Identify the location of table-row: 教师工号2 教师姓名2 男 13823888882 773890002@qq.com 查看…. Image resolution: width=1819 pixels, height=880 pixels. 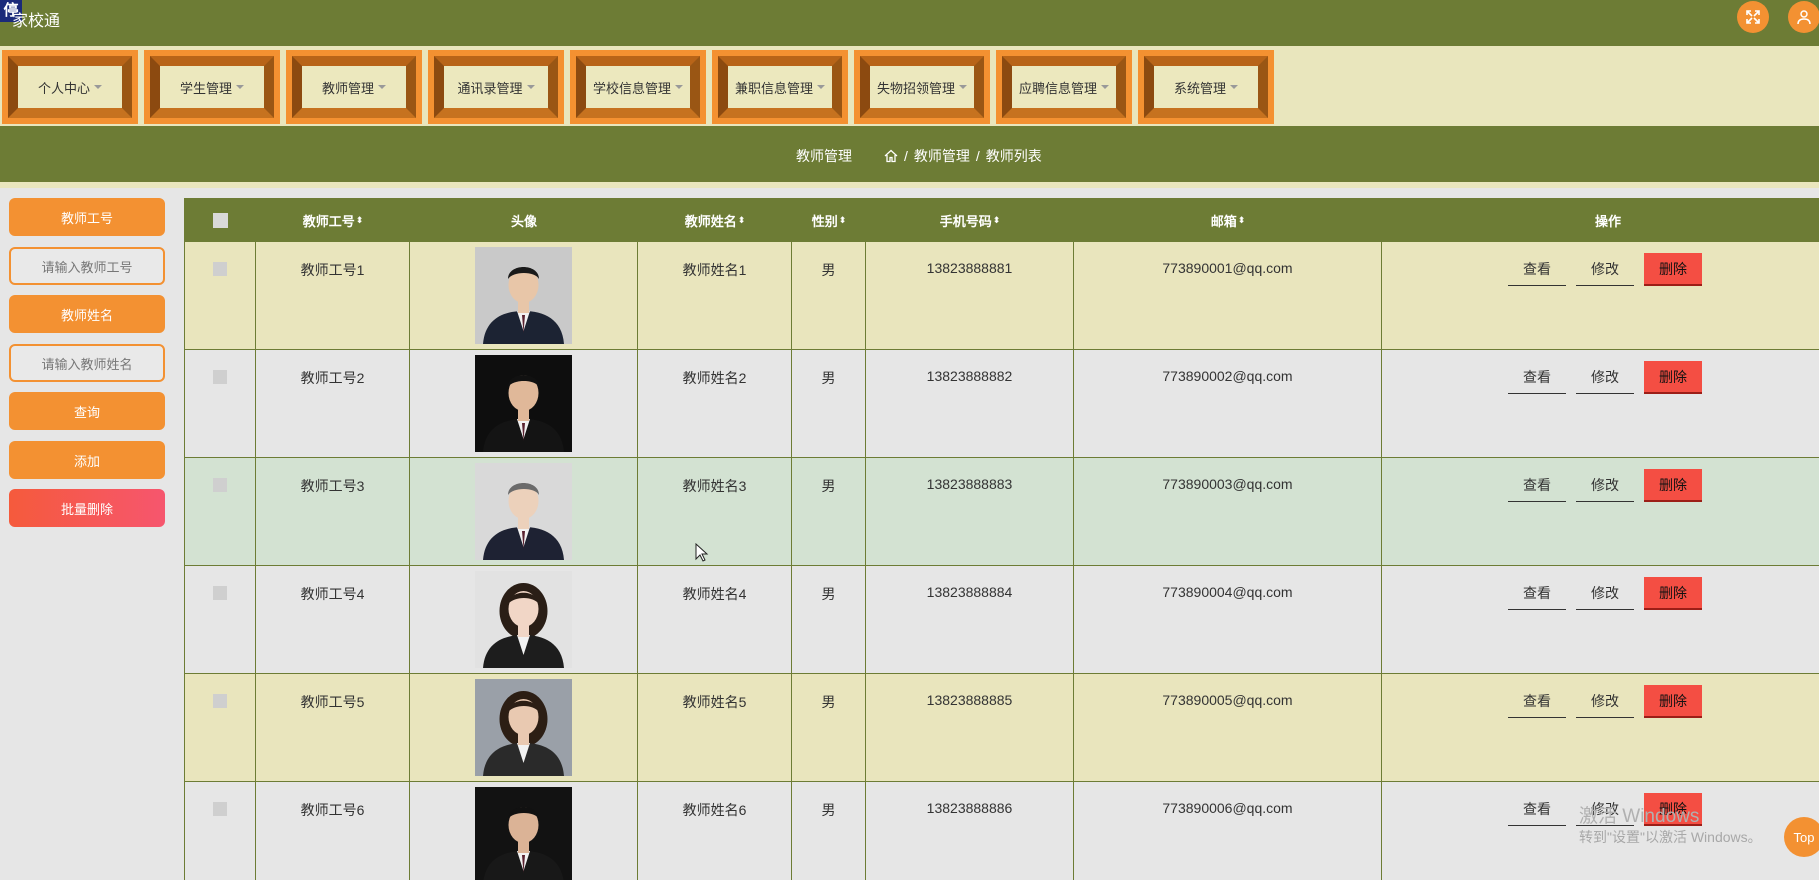
(1001, 404).